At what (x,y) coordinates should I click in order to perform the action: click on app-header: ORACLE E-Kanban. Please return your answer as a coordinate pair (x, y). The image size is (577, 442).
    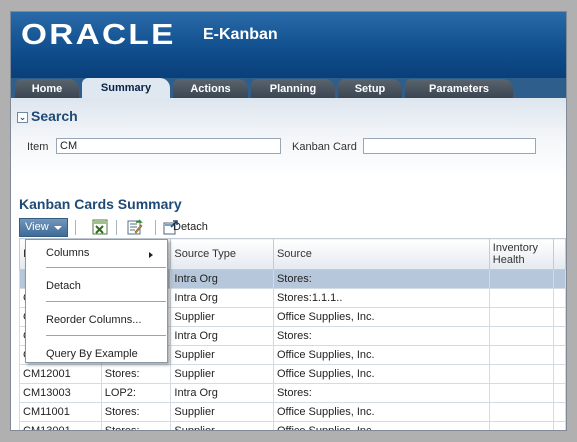
    Looking at the image, I should click on (288, 45).